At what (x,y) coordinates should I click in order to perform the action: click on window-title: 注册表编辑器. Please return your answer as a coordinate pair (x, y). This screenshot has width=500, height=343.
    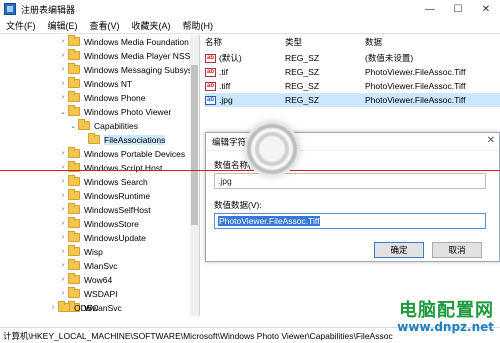
    Looking at the image, I should click on (48, 9).